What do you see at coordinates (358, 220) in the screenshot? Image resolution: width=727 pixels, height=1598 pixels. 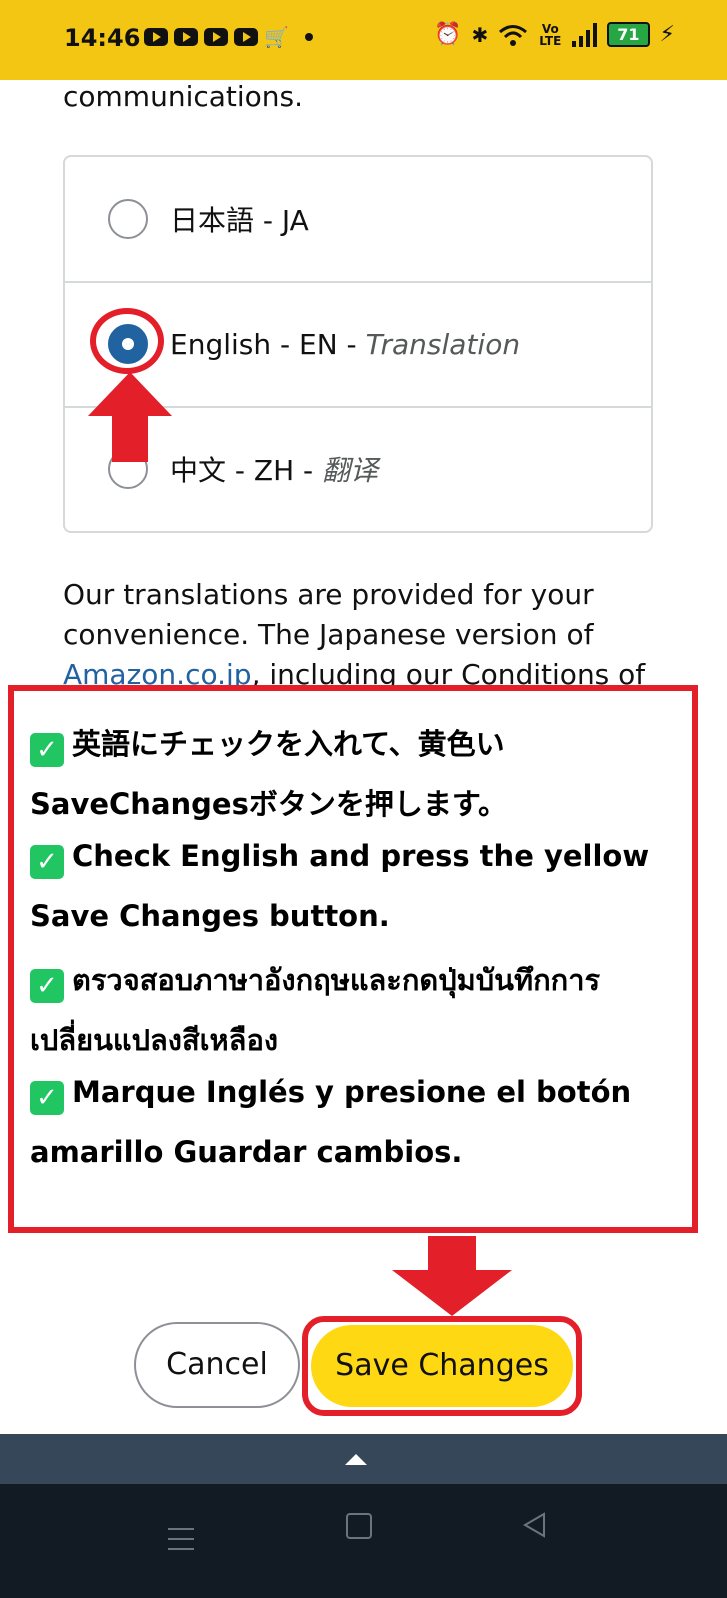 I see `language-option-ja: 日本語 - JA` at bounding box center [358, 220].